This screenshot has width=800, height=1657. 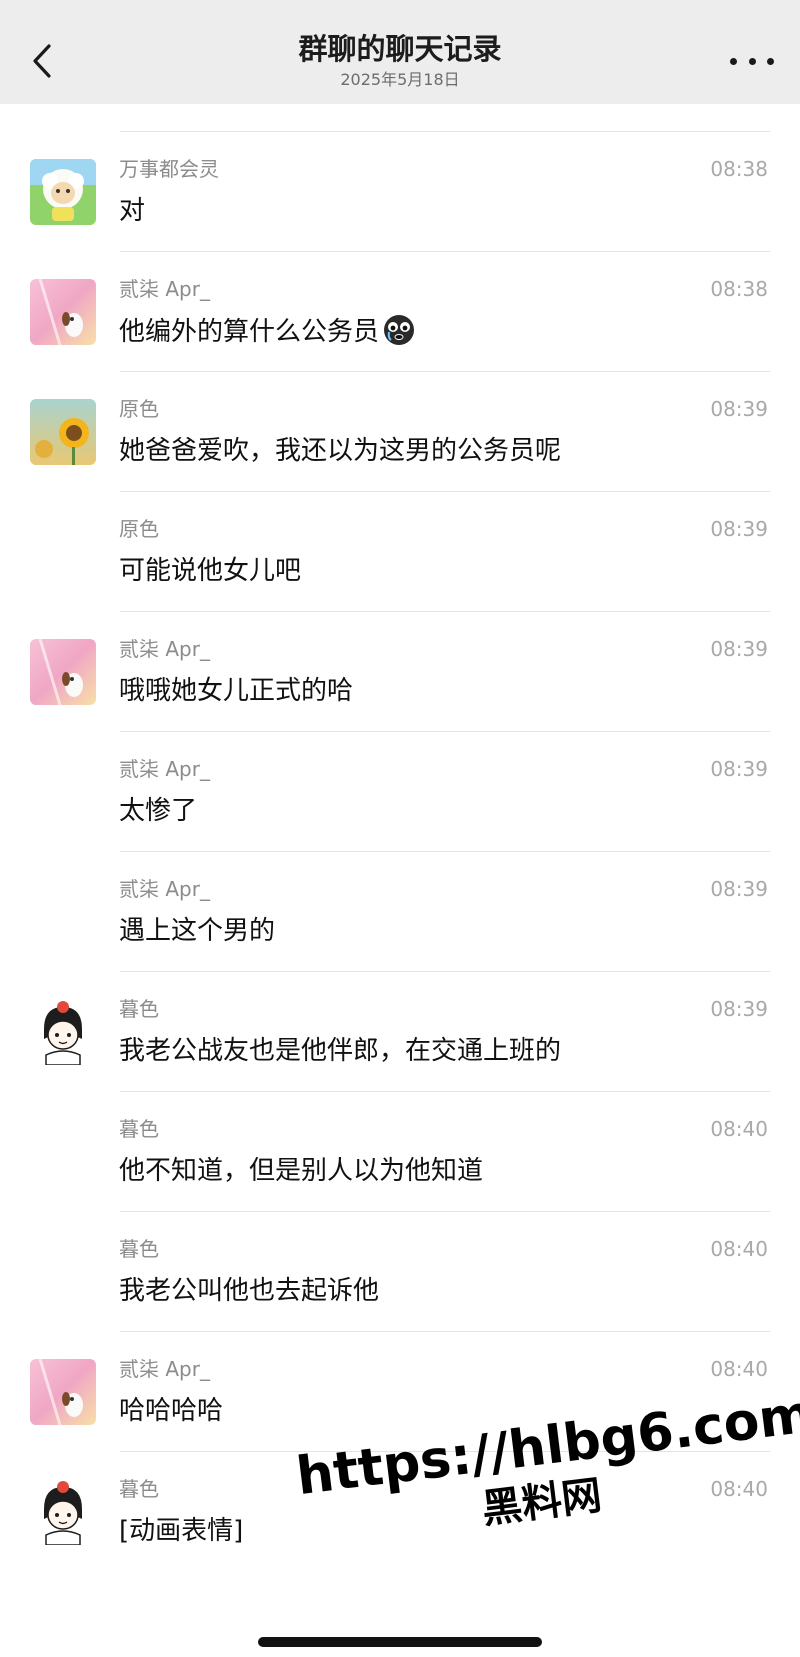 What do you see at coordinates (400, 795) in the screenshot?
I see `message-item: 贰柒 Apr_ 08:39 太惨了` at bounding box center [400, 795].